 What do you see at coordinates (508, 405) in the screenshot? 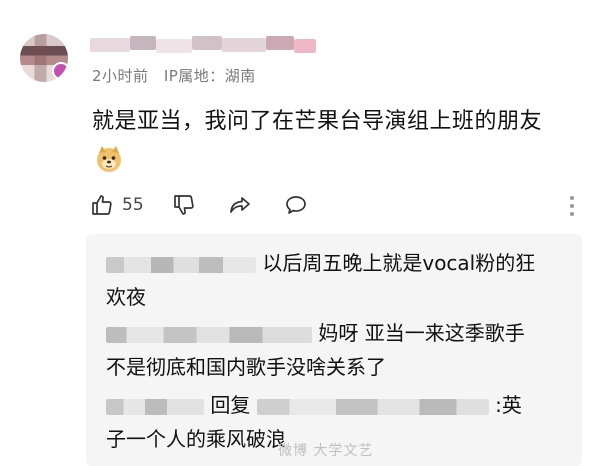
I see `reply-text-line1: :英` at bounding box center [508, 405].